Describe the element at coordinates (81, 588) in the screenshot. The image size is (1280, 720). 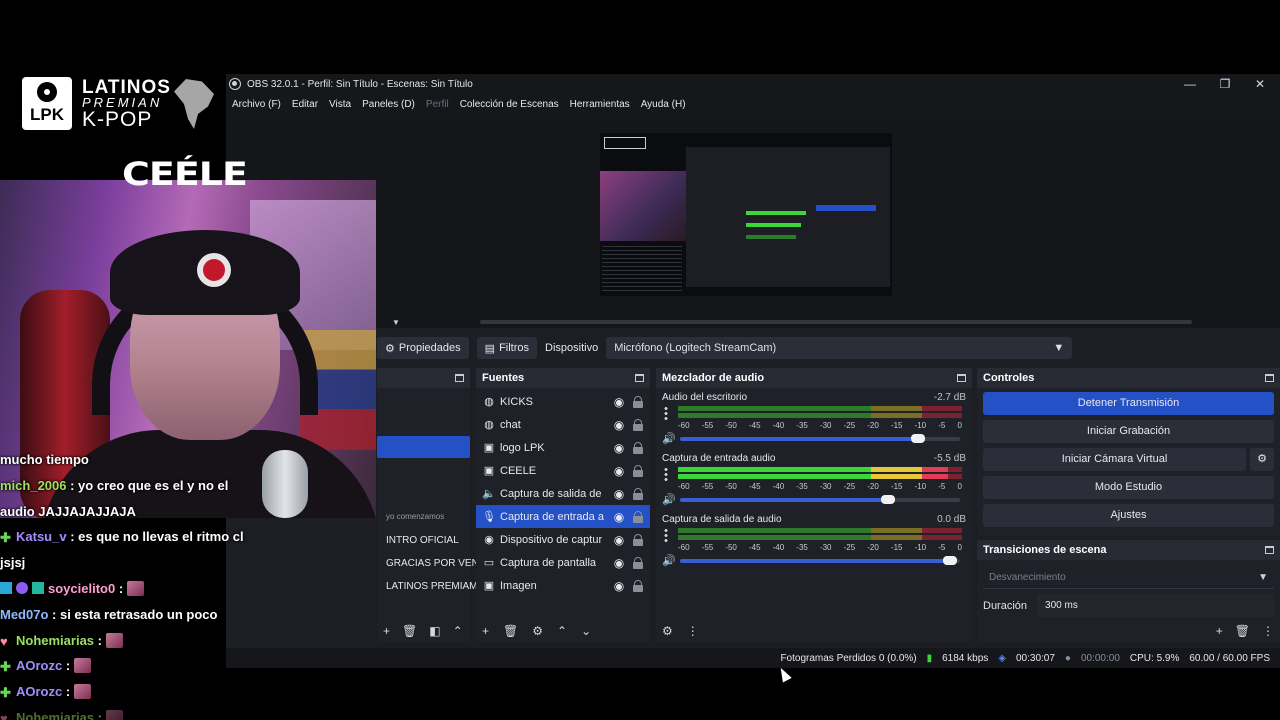
I see `chat-username: soycielito0` at that location.